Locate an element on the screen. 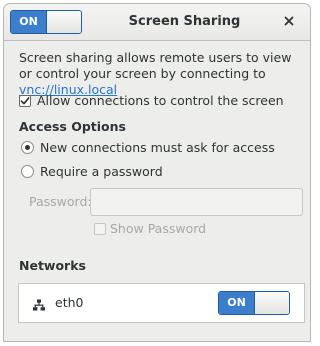  titlebar: ON Screen Sharing is located at coordinates (157, 22).